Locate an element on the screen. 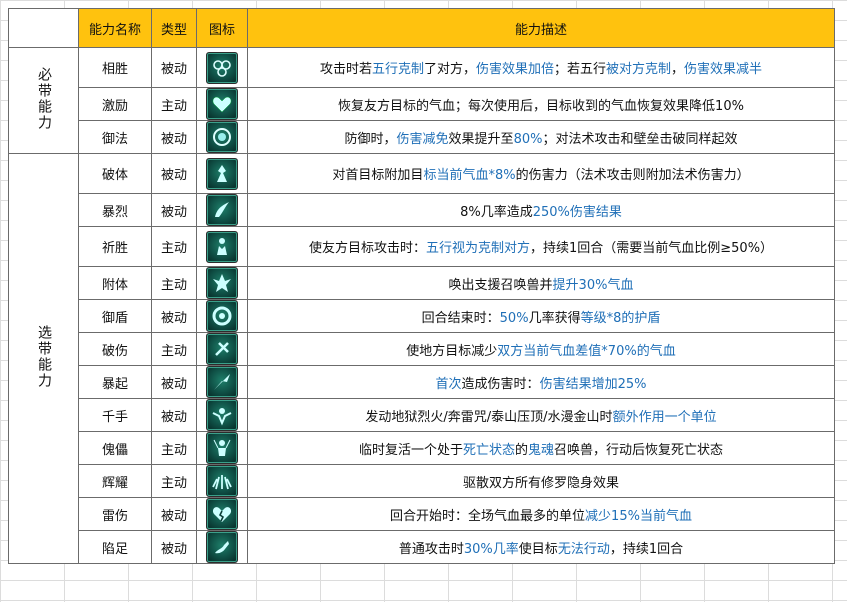 The image size is (847, 602). description-text: 恢复友方目标的气血；每次使用后，目标收到的气血恢复效果降低10% is located at coordinates (541, 106).